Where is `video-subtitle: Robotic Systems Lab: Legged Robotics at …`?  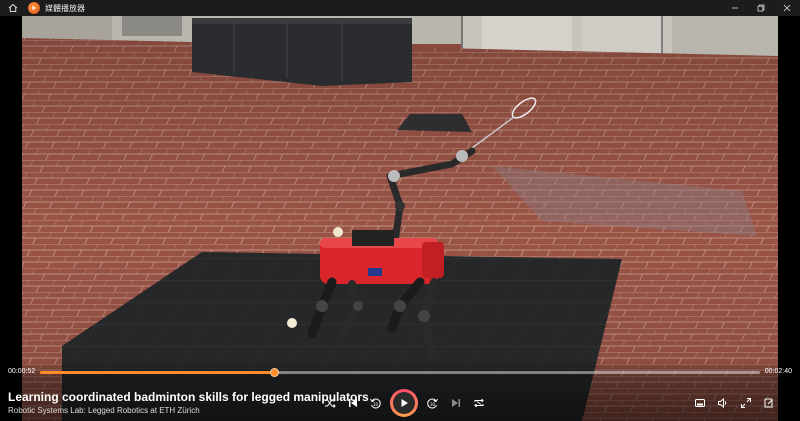 video-subtitle: Robotic Systems Lab: Legged Robotics at … is located at coordinates (104, 410).